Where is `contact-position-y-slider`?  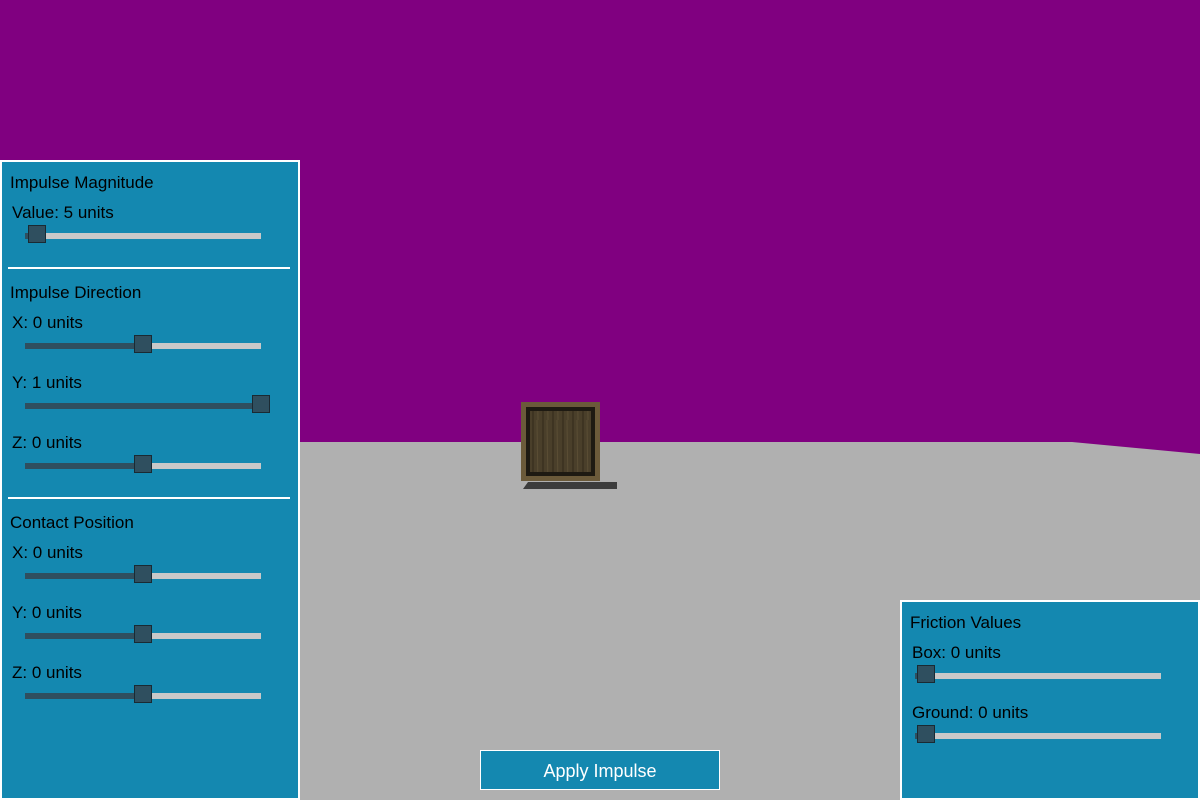
contact-position-y-slider is located at coordinates (143, 634).